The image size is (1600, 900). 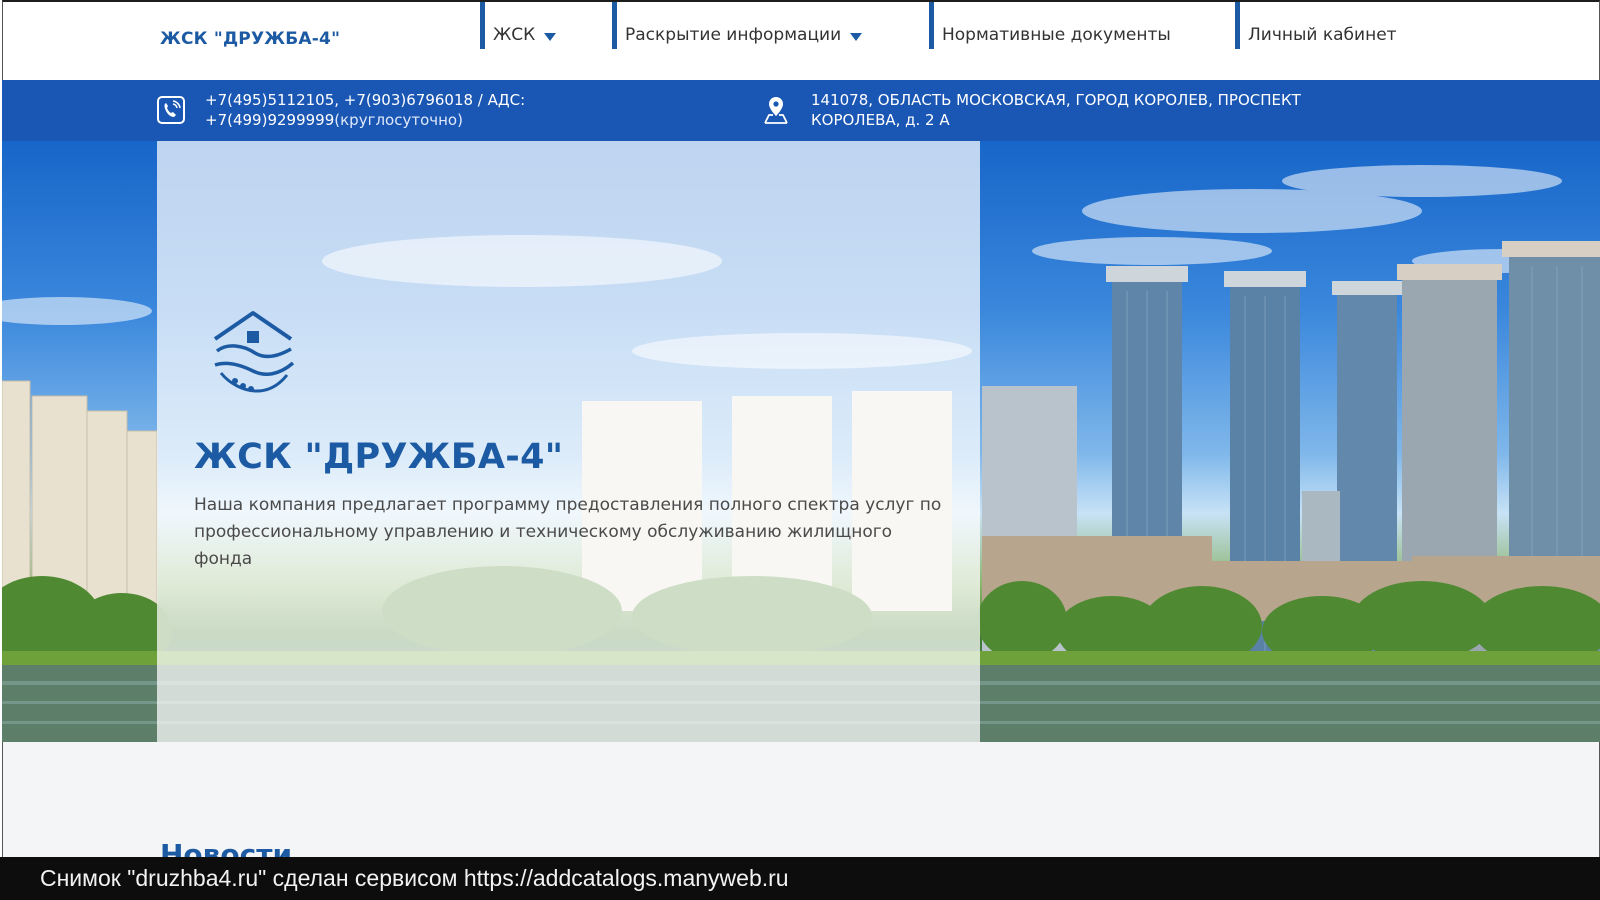 I want to click on dispatch-phone: +7(499)9299999, so click(x=269, y=120).